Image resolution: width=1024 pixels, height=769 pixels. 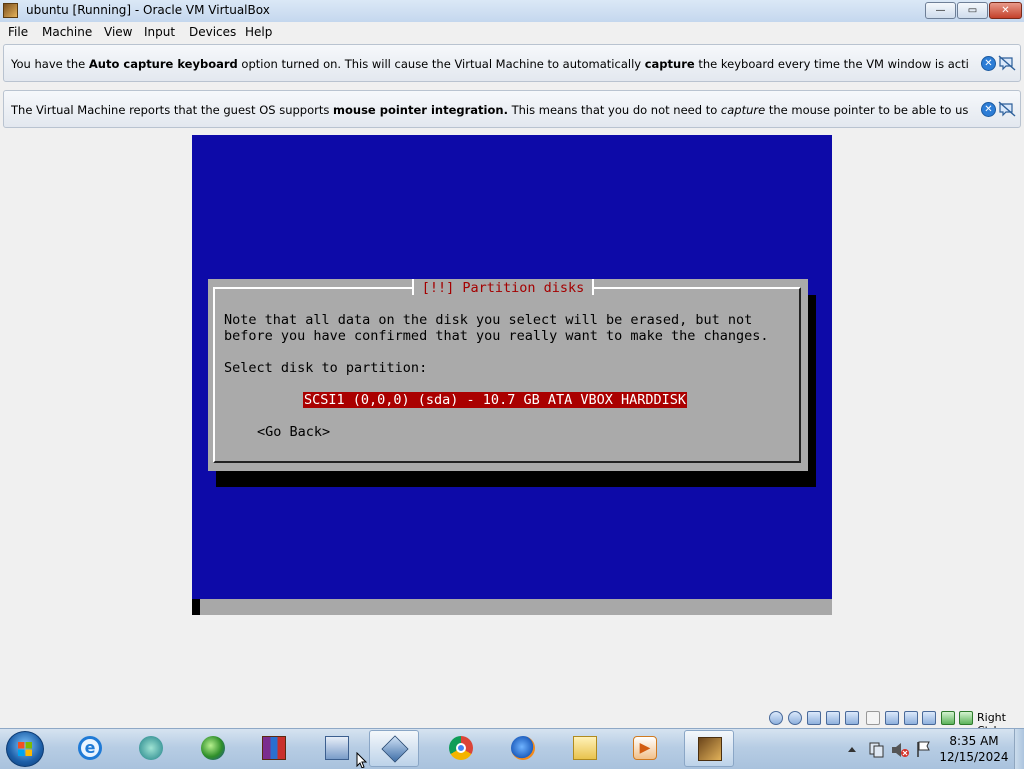 I want to click on clock-date: 12/15/2024, so click(x=974, y=757).